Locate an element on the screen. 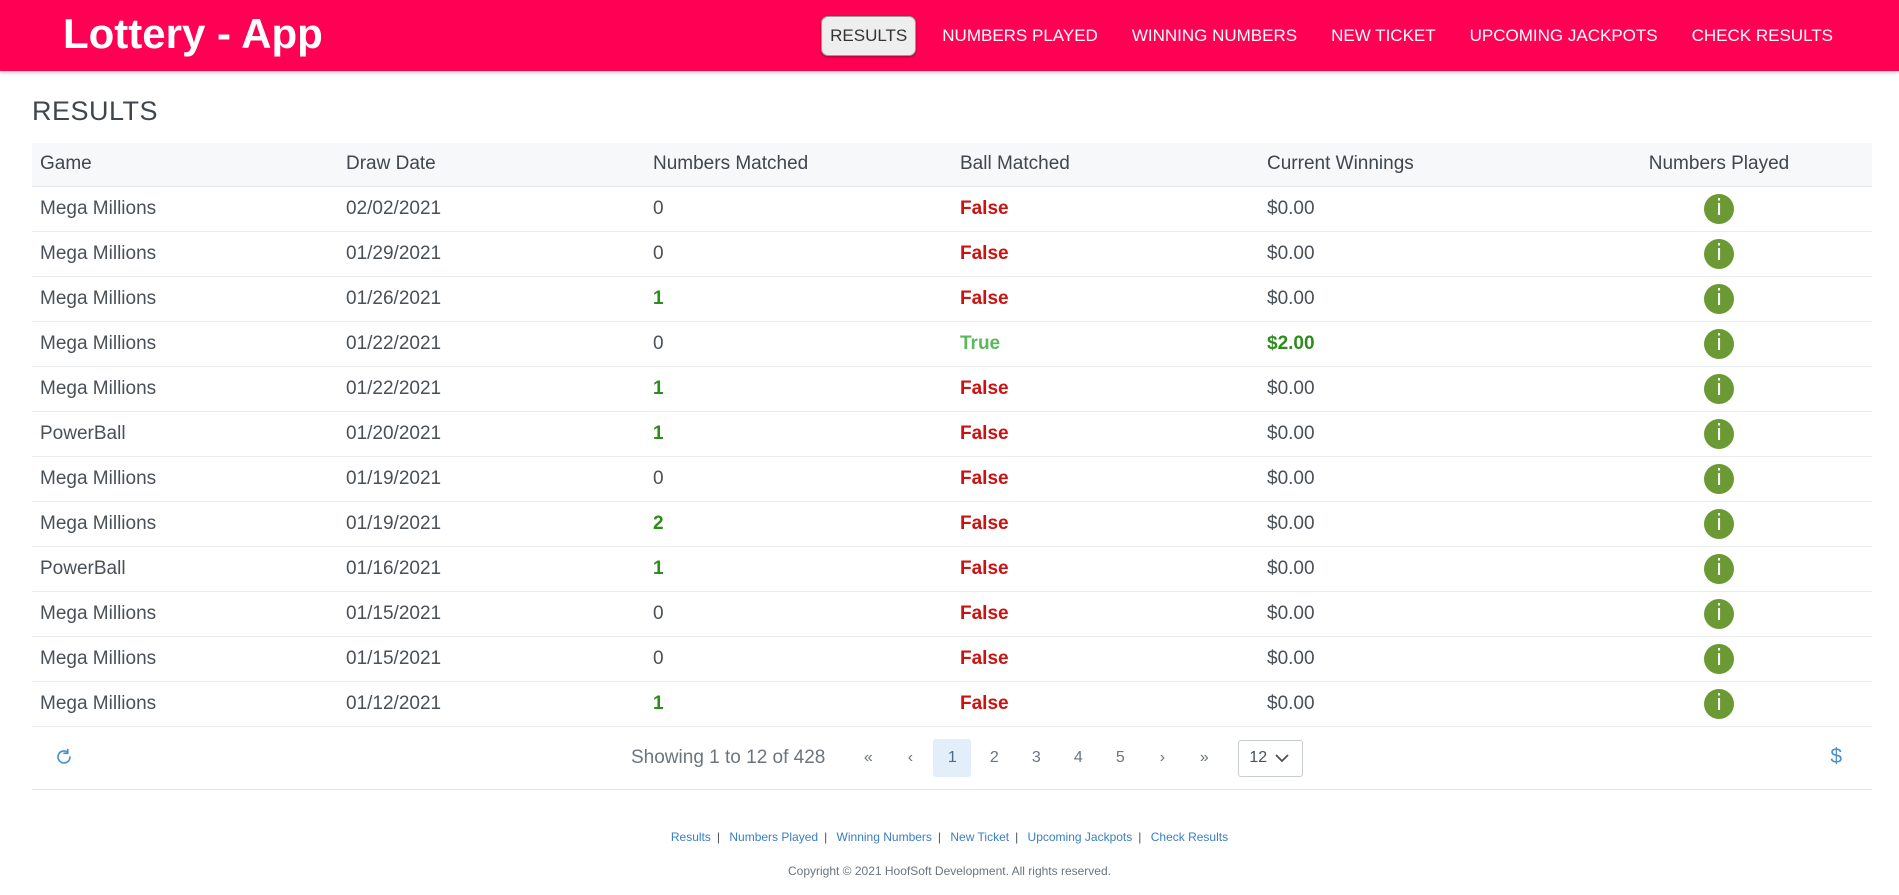  nav-winning-numbers: WINNING NUMBERS is located at coordinates (1214, 36).